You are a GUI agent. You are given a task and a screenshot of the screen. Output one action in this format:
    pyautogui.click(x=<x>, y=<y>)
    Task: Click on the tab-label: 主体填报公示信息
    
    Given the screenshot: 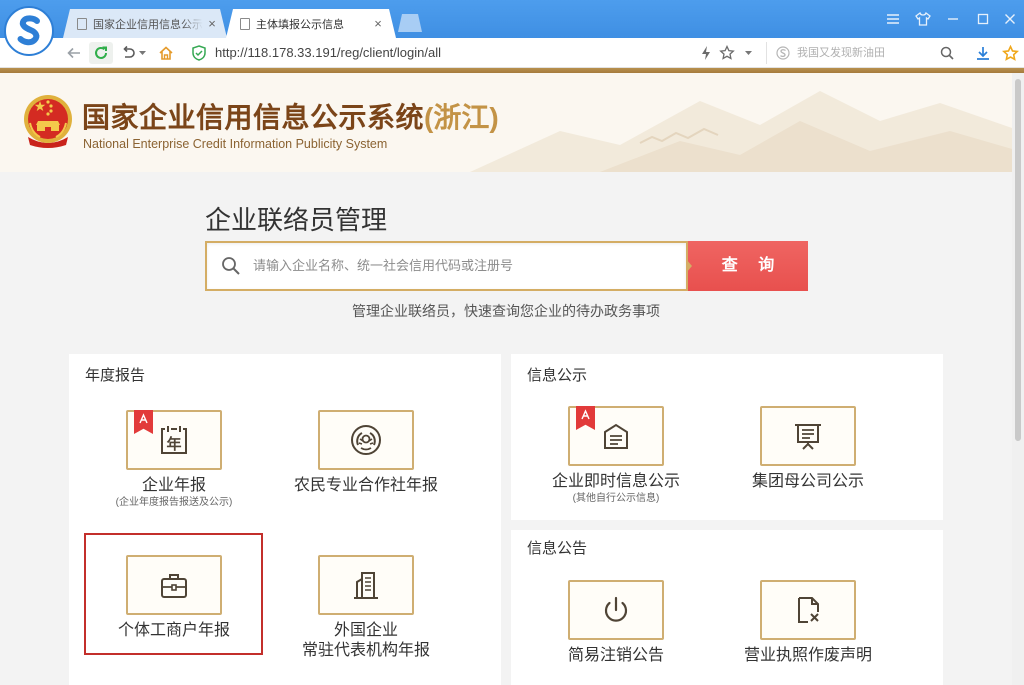 What is the action you would take?
    pyautogui.click(x=300, y=24)
    